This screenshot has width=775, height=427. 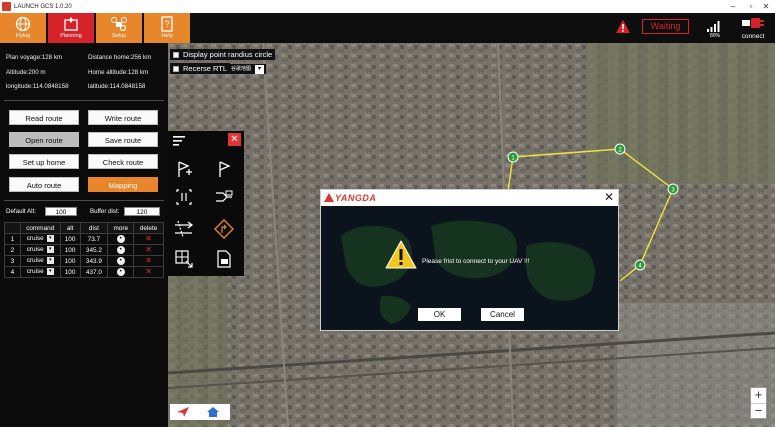 I want to click on mapping-button: Mapping, so click(x=123, y=184).